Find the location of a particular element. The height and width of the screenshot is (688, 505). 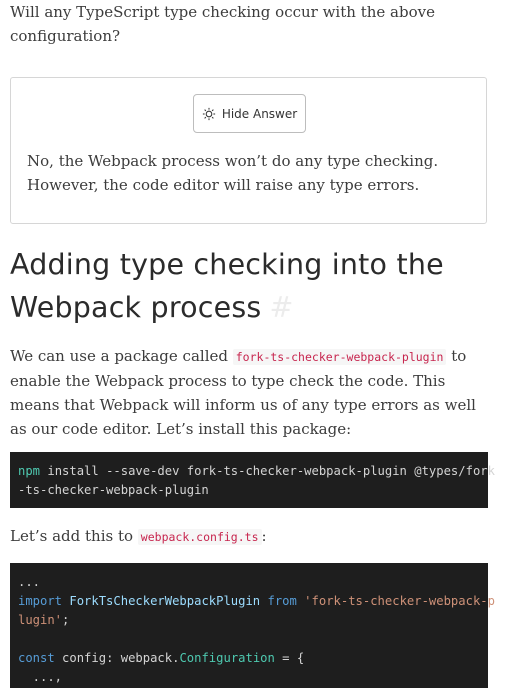

add-config-paragraph: Let’s add this to webpack.config.ts: is located at coordinates (250, 536).